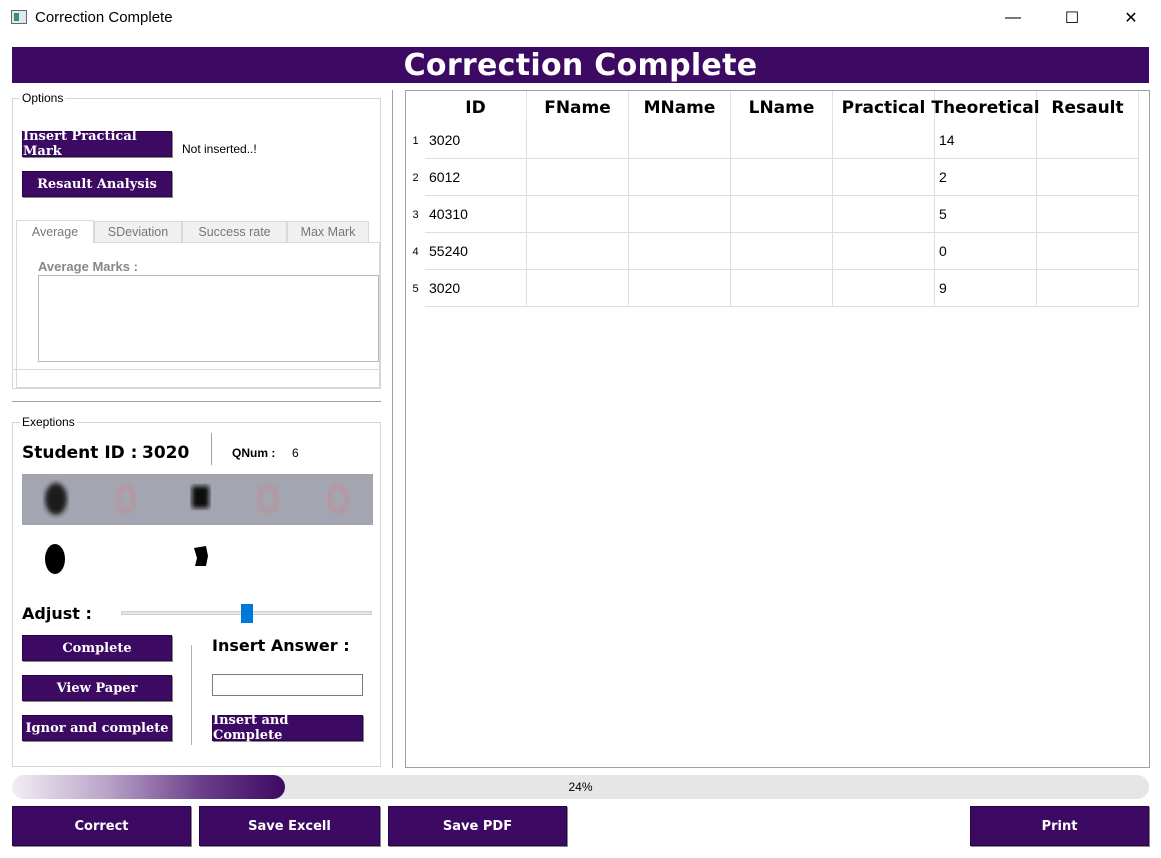 This screenshot has width=1161, height=858. Describe the element at coordinates (48, 422) in the screenshot. I see `exceptions-group-title: Exeptions` at that location.